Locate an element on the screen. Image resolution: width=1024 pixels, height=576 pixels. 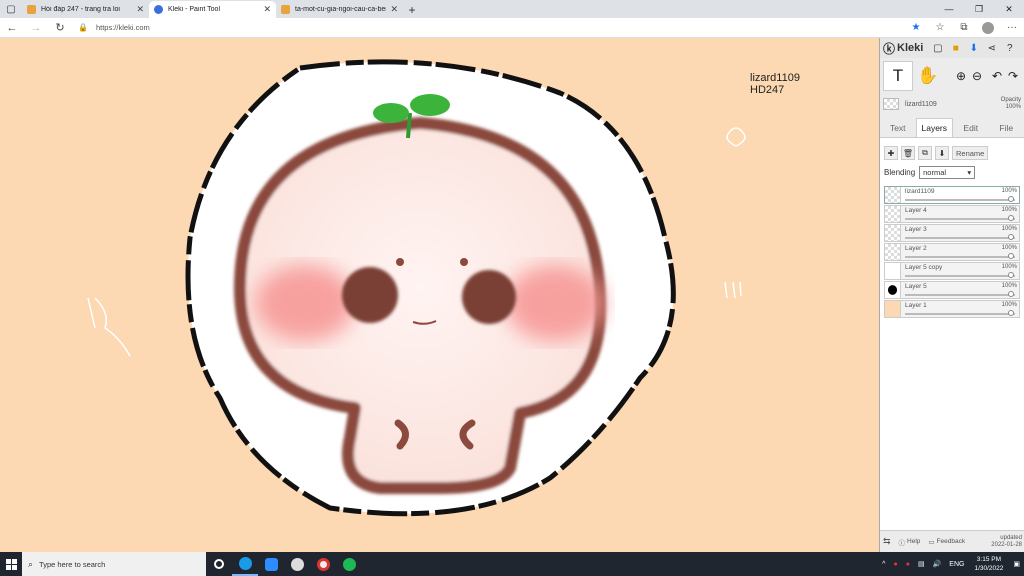
undo-icon: ↶ is located at coordinates (997, 76).